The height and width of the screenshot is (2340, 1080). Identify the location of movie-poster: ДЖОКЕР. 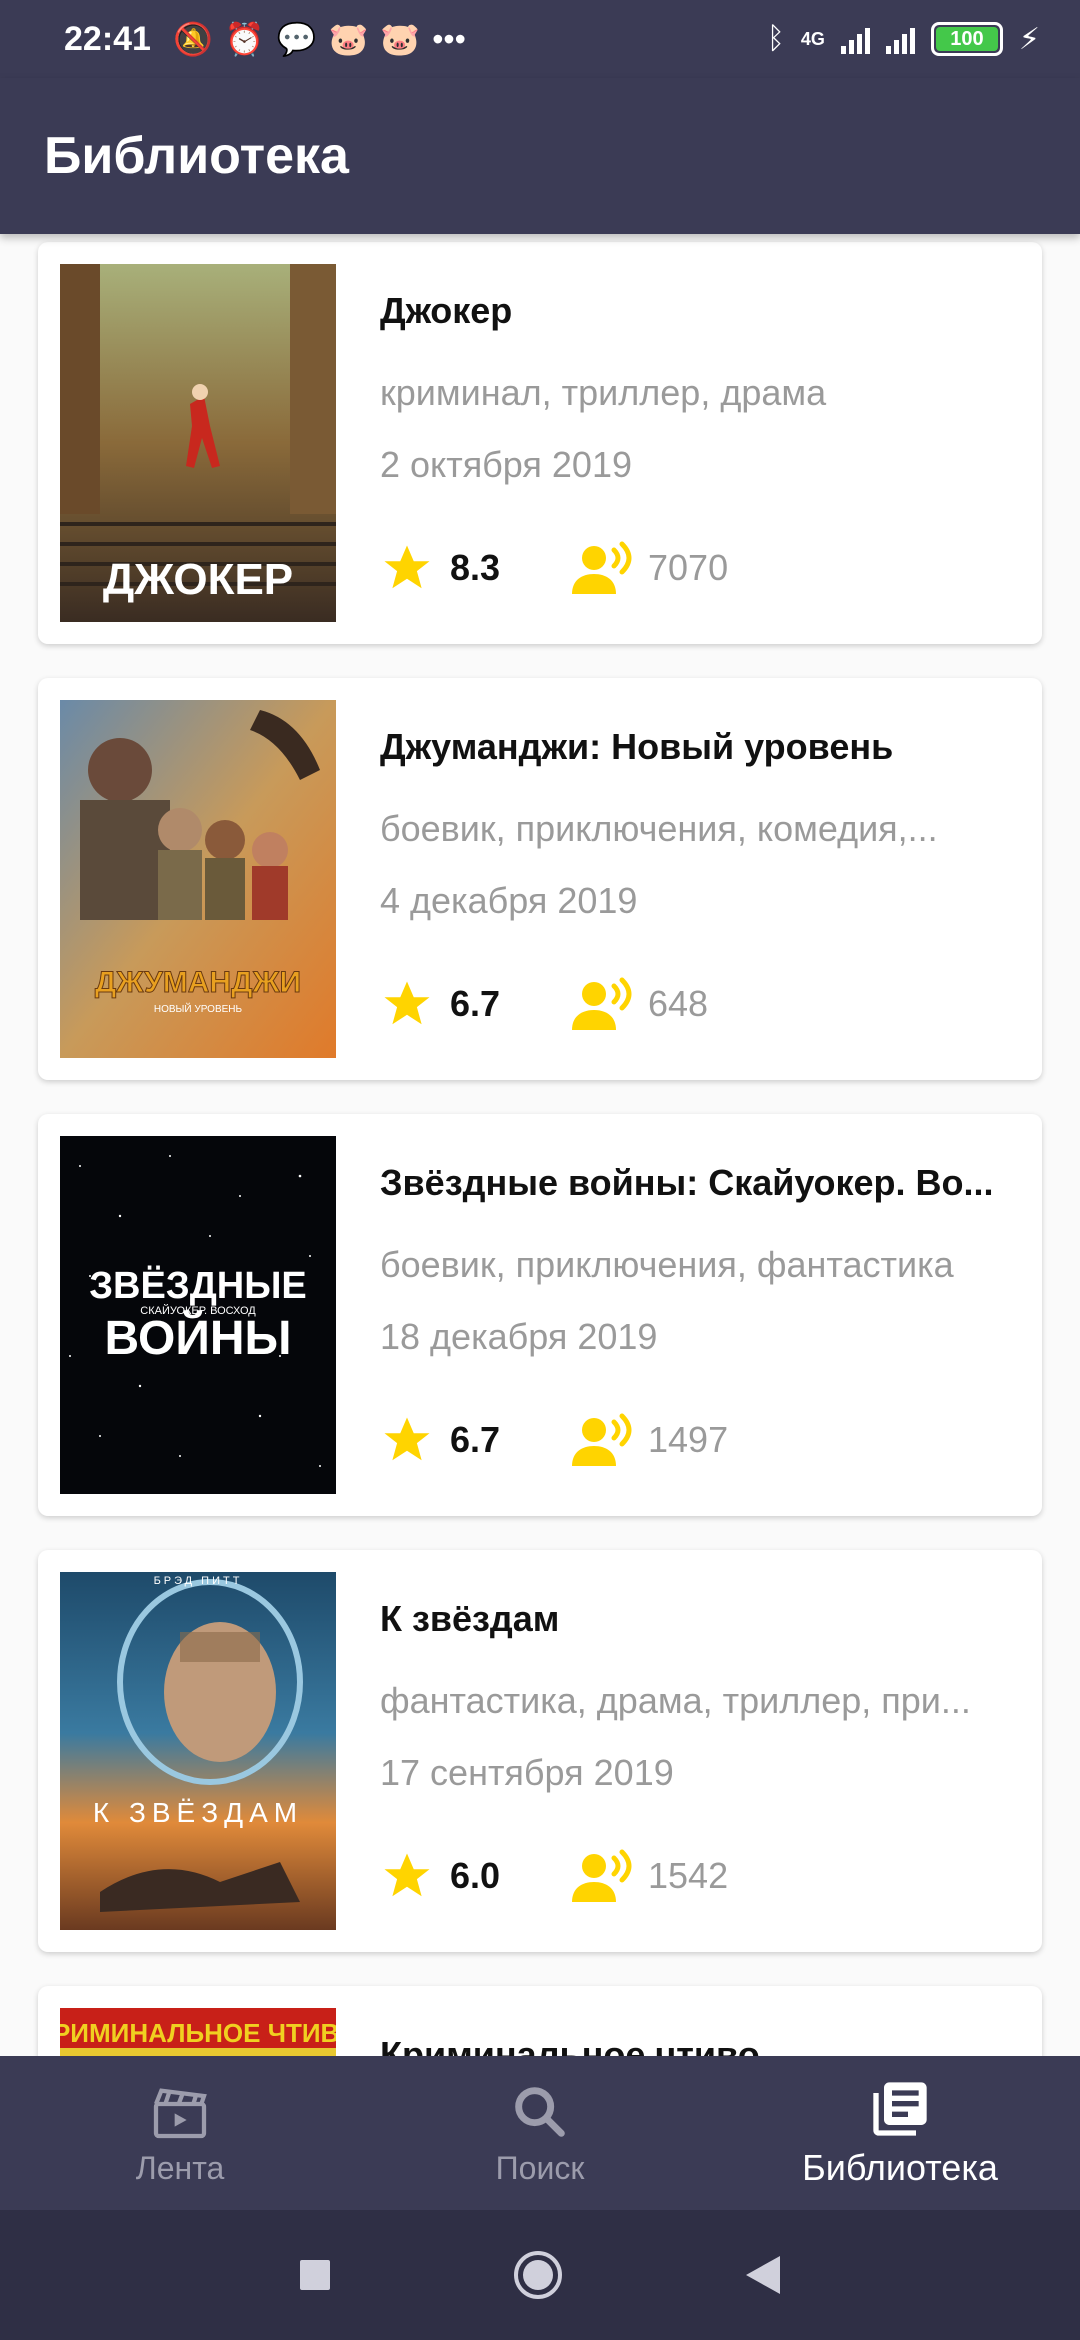
(198, 443).